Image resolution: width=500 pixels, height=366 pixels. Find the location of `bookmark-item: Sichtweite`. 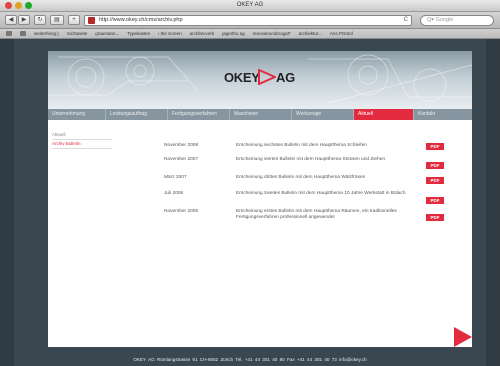

bookmark-item: Sichtweite is located at coordinates (77, 33).